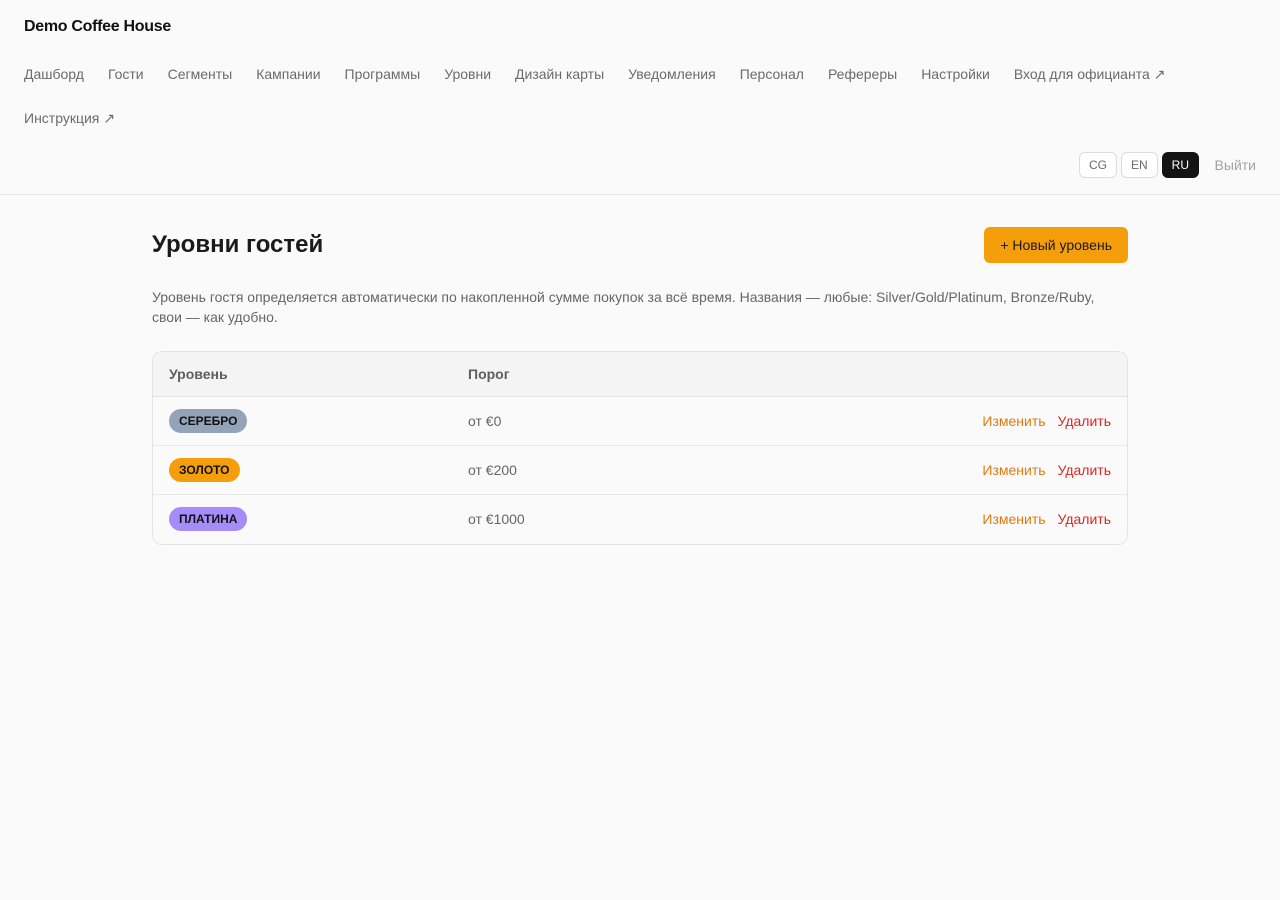 This screenshot has height=900, width=1280. Describe the element at coordinates (1090, 74) in the screenshot. I see `nav-item-waiter-login: Вход для официанта ↗` at that location.